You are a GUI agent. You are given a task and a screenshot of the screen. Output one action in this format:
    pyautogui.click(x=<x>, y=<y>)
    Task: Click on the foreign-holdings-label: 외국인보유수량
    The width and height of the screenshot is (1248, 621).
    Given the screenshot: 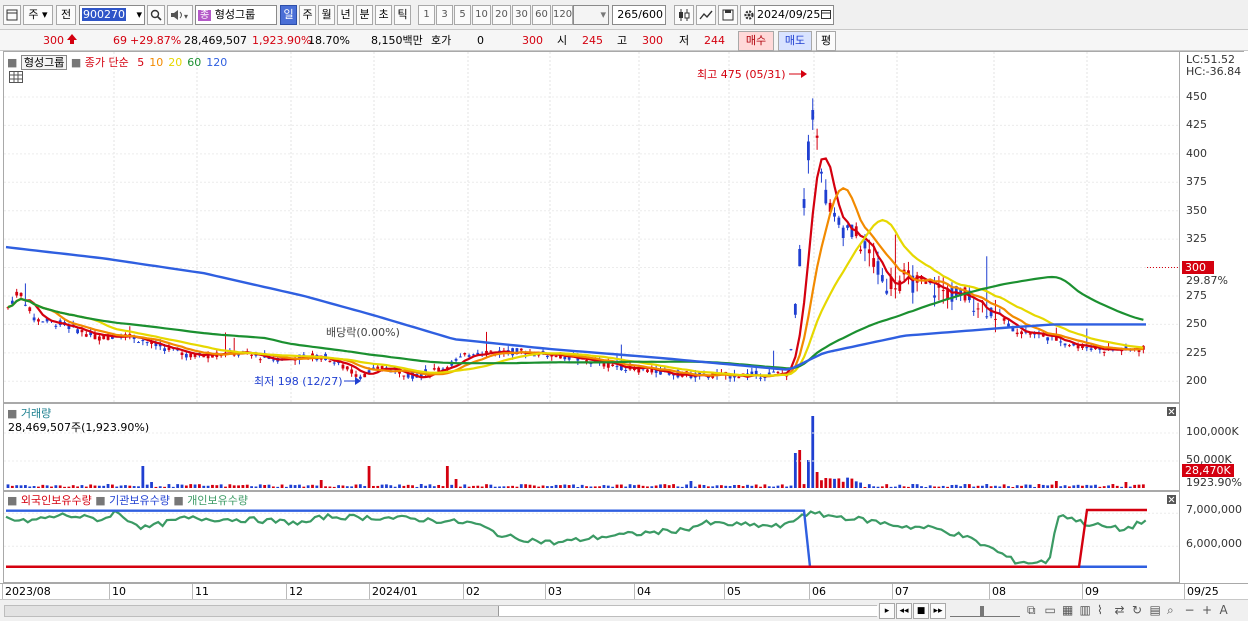 What is the action you would take?
    pyautogui.click(x=56, y=500)
    